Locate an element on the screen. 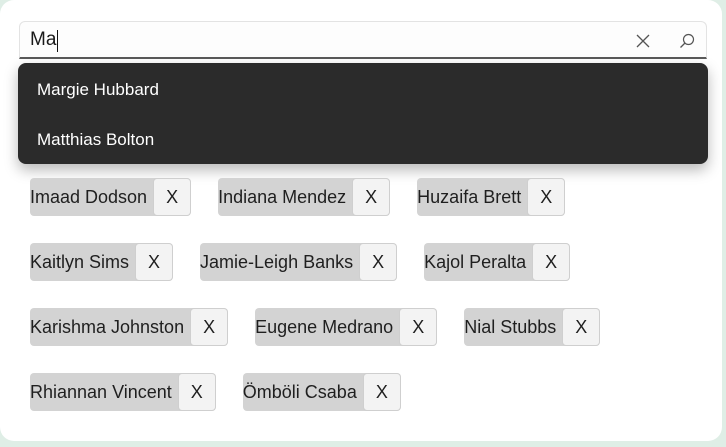 The height and width of the screenshot is (447, 726). token-label: Nial Stubbs is located at coordinates (510, 326).